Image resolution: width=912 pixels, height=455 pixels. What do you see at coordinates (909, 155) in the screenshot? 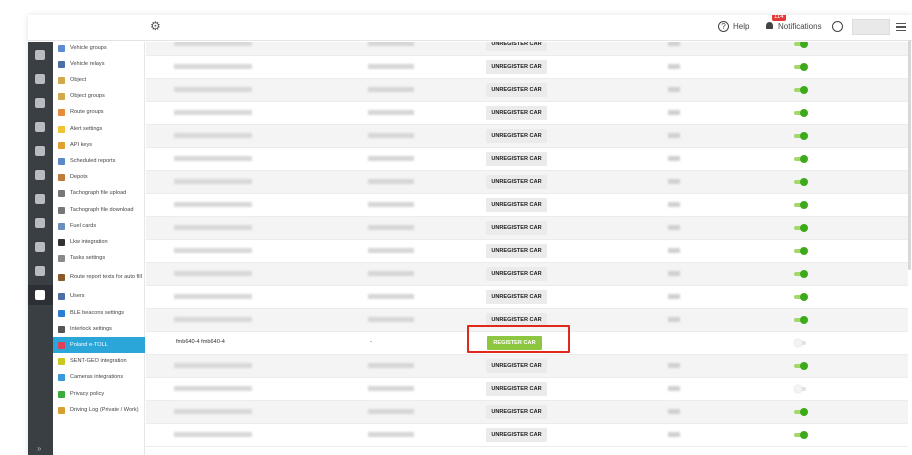
I see `page-scrollbar` at bounding box center [909, 155].